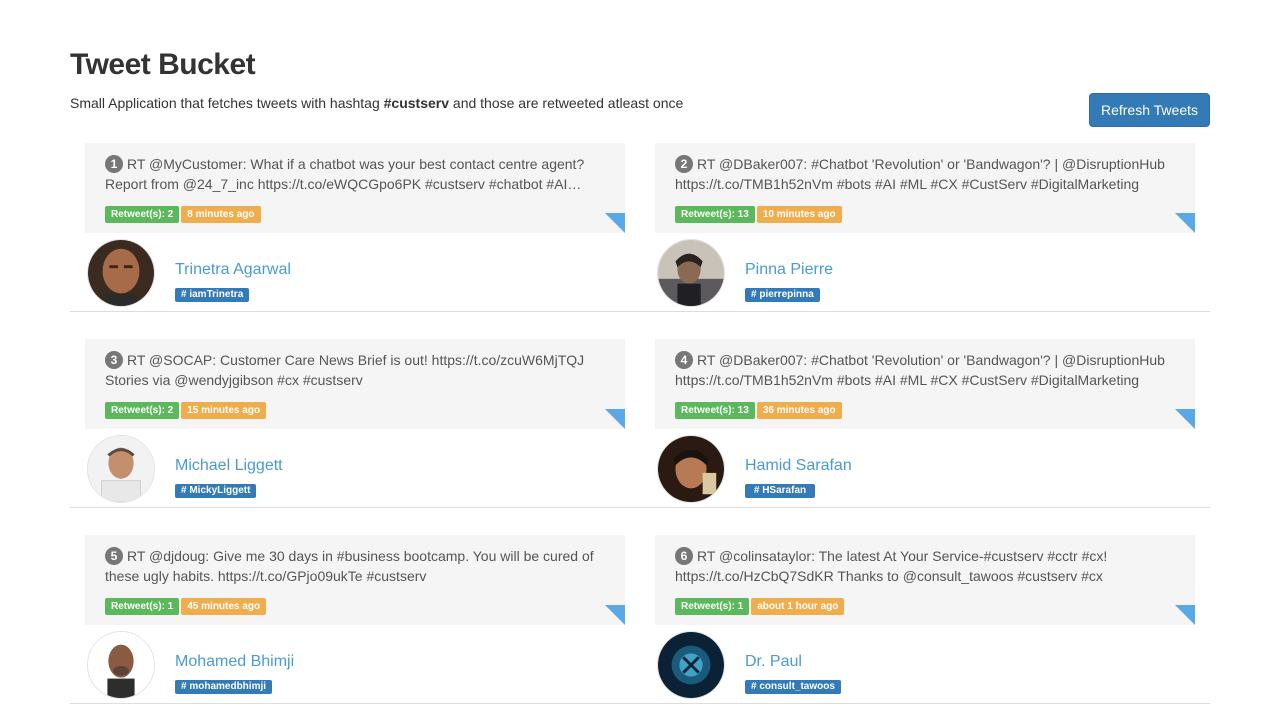 The width and height of the screenshot is (1280, 726). I want to click on tweet-labels: Retweet(s): 13 36 minutes ago, so click(758, 410).